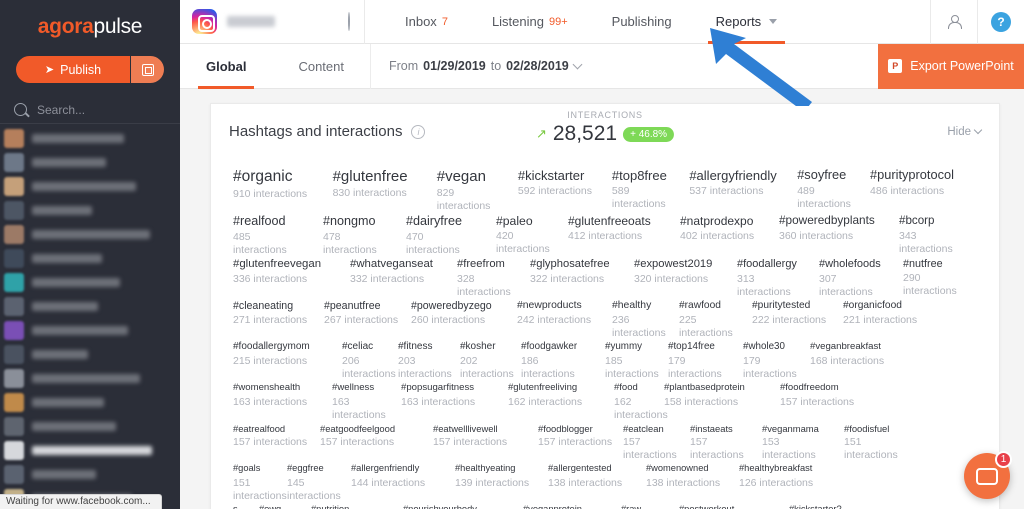 Image resolution: width=1024 pixels, height=509 pixels. Describe the element at coordinates (685, 271) in the screenshot. I see `hashtag-item: #expowest2019 320 interactions` at that location.